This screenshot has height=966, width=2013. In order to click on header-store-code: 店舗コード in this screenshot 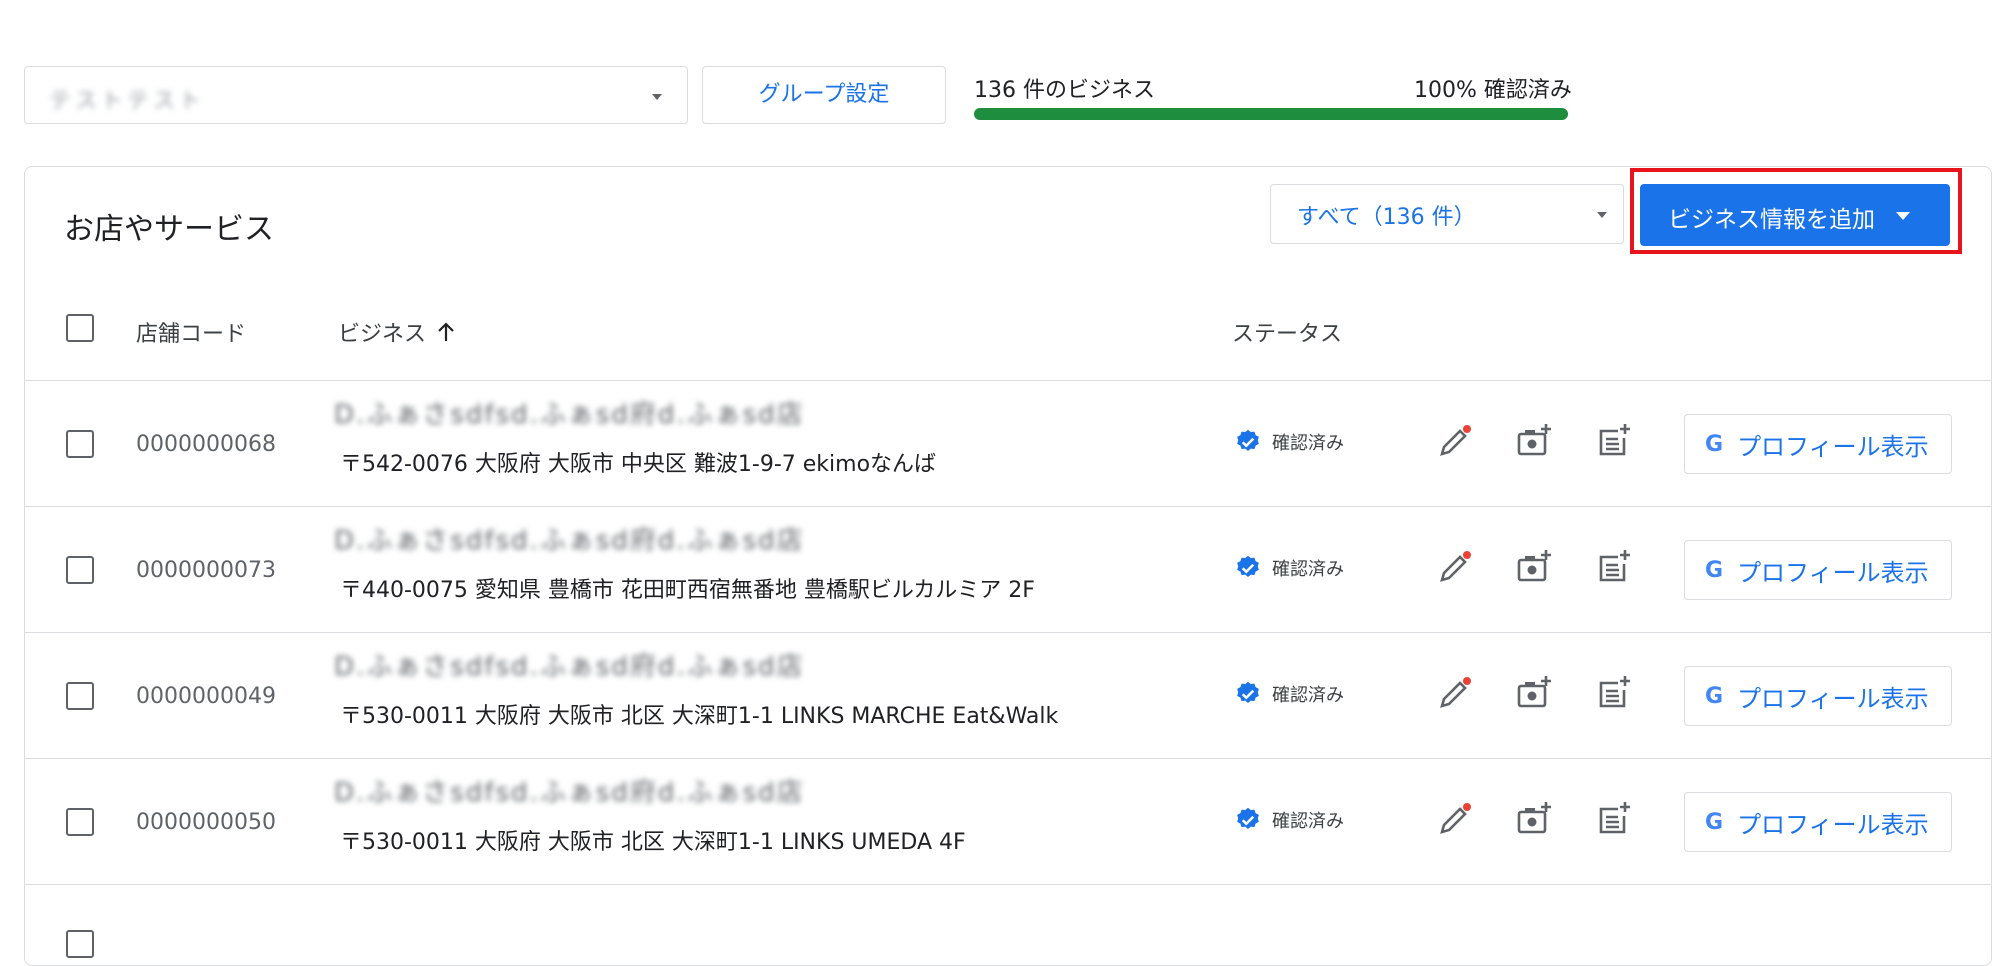, I will do `click(191, 332)`.